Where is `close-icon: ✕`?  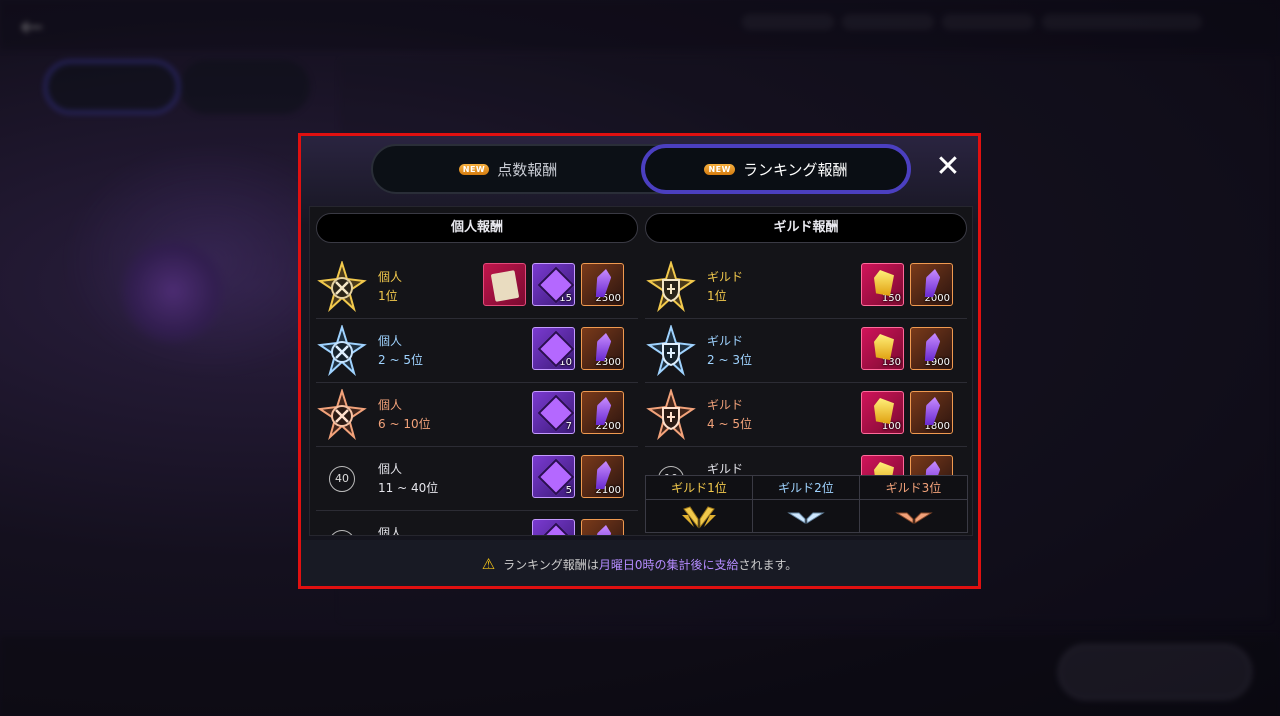
close-icon: ✕ is located at coordinates (948, 167).